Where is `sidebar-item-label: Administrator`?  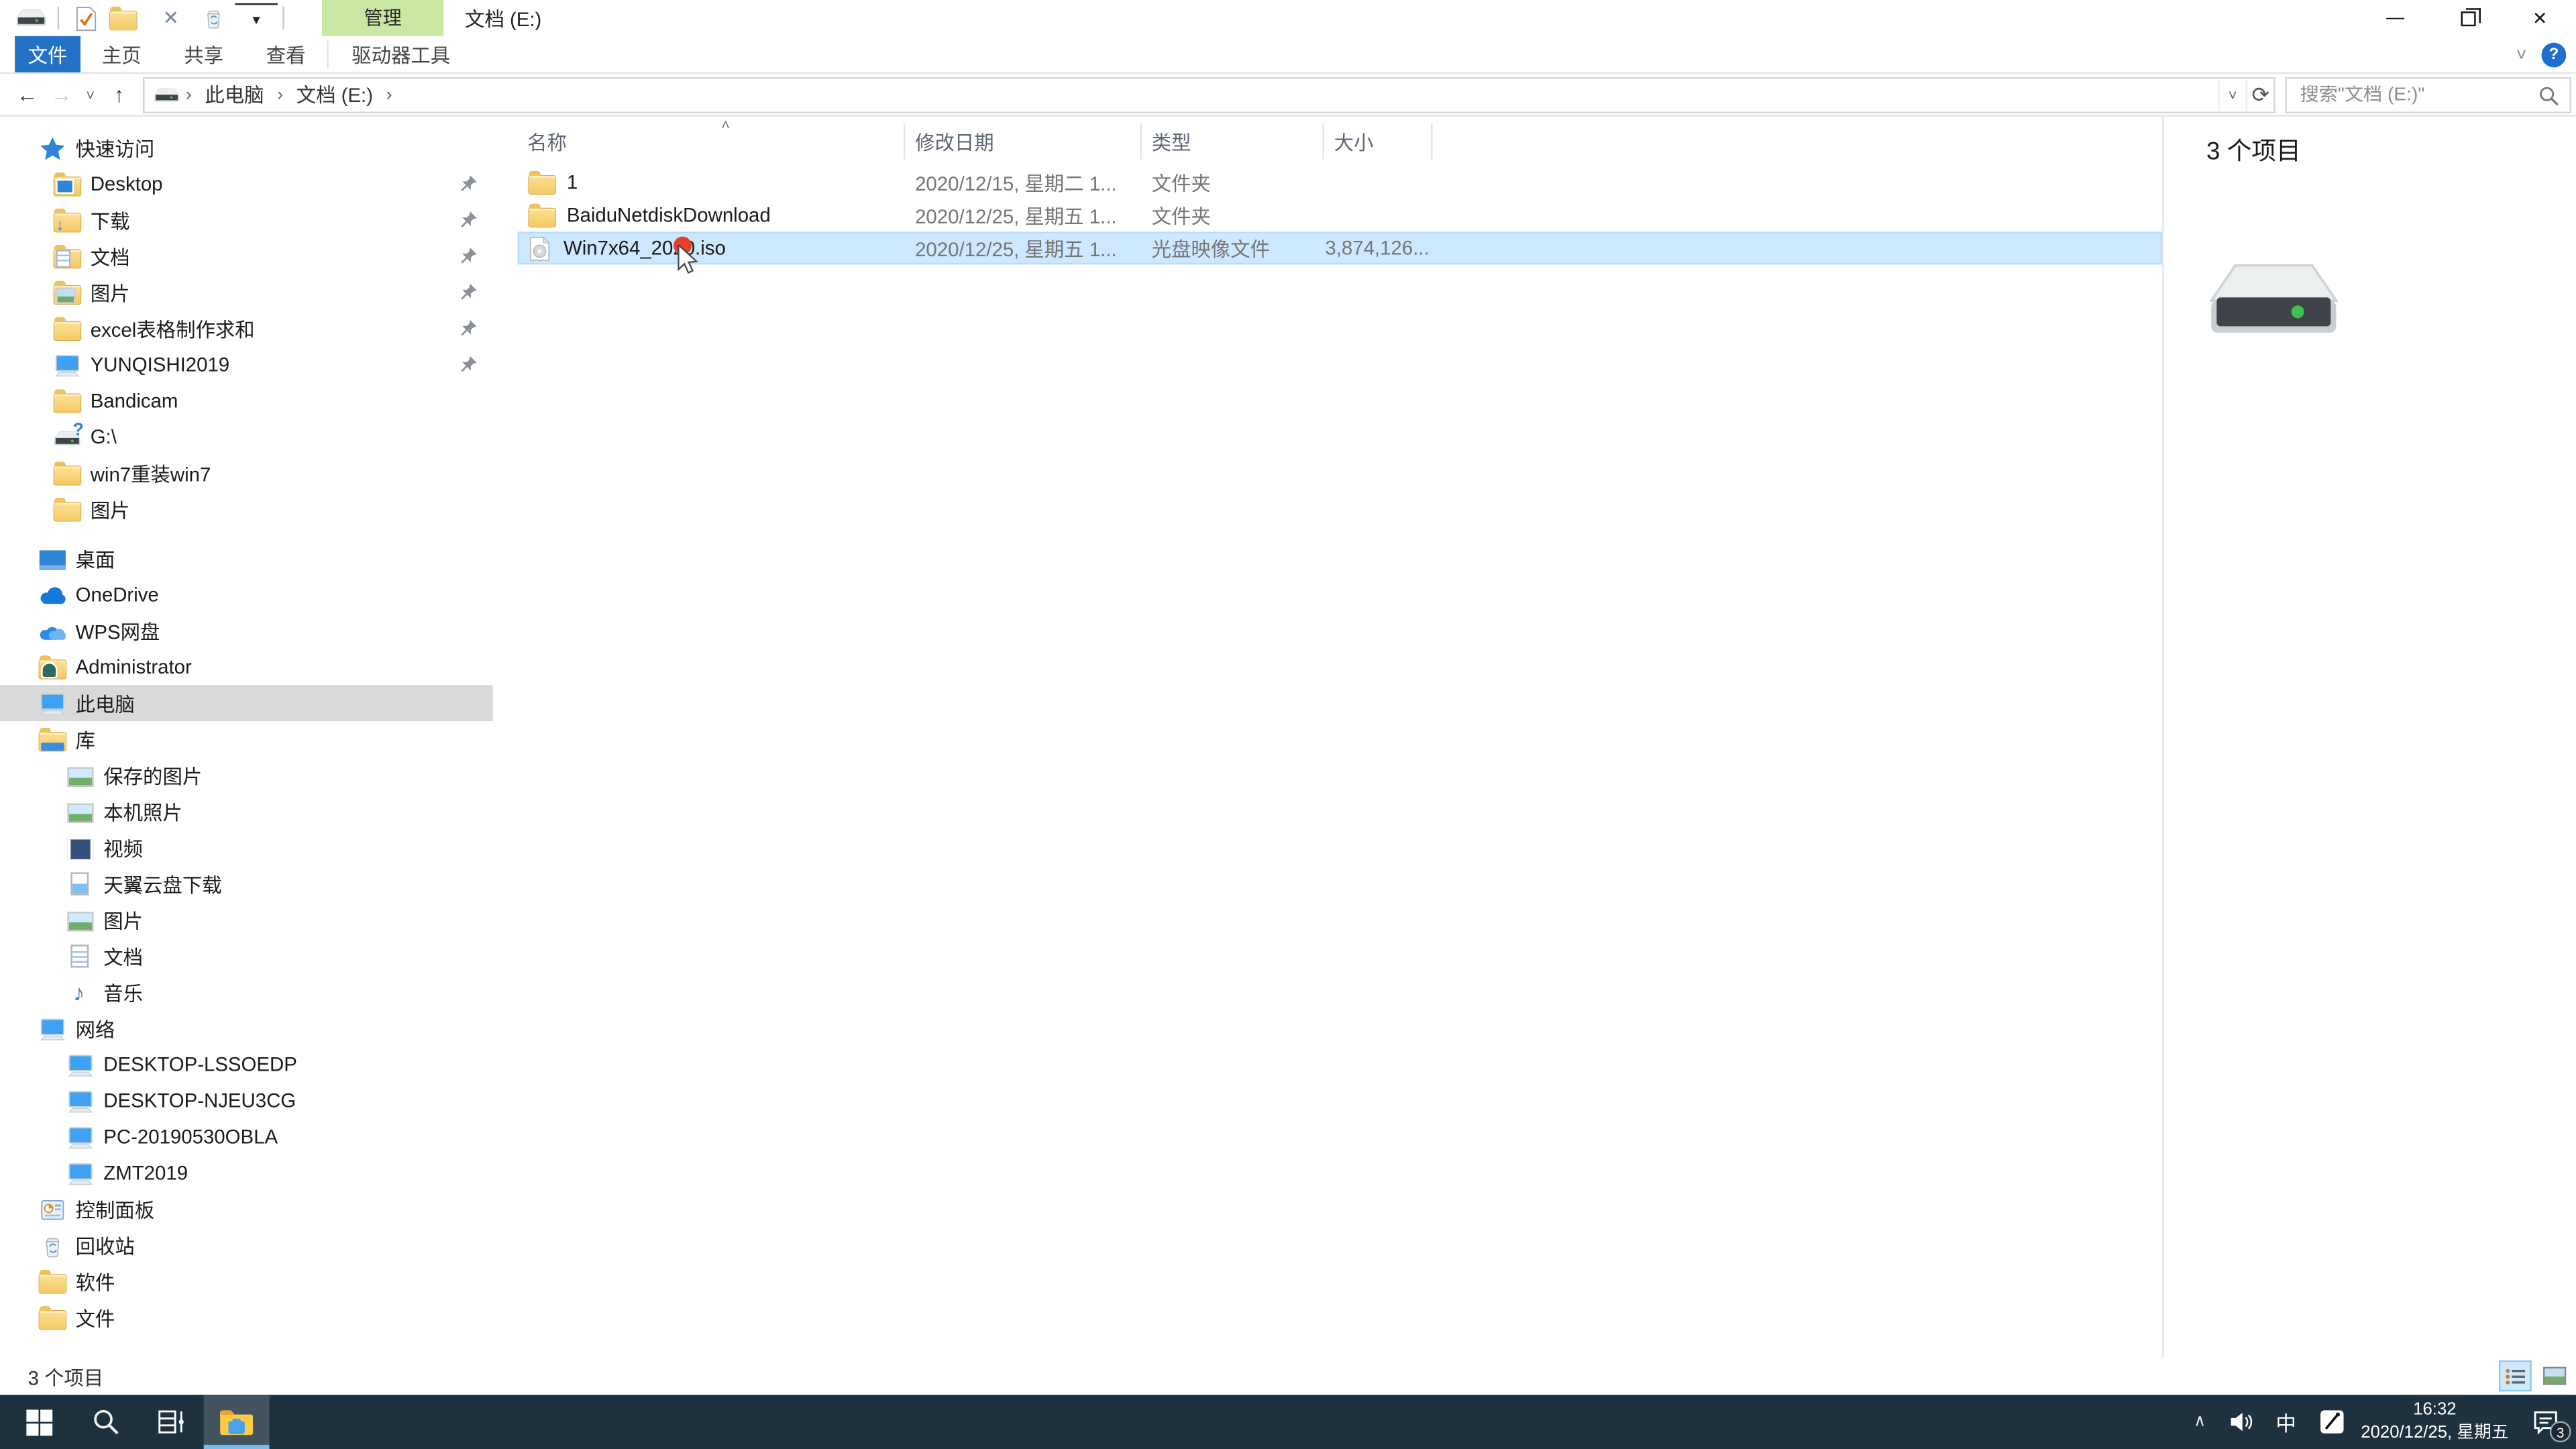 sidebar-item-label: Administrator is located at coordinates (133, 667).